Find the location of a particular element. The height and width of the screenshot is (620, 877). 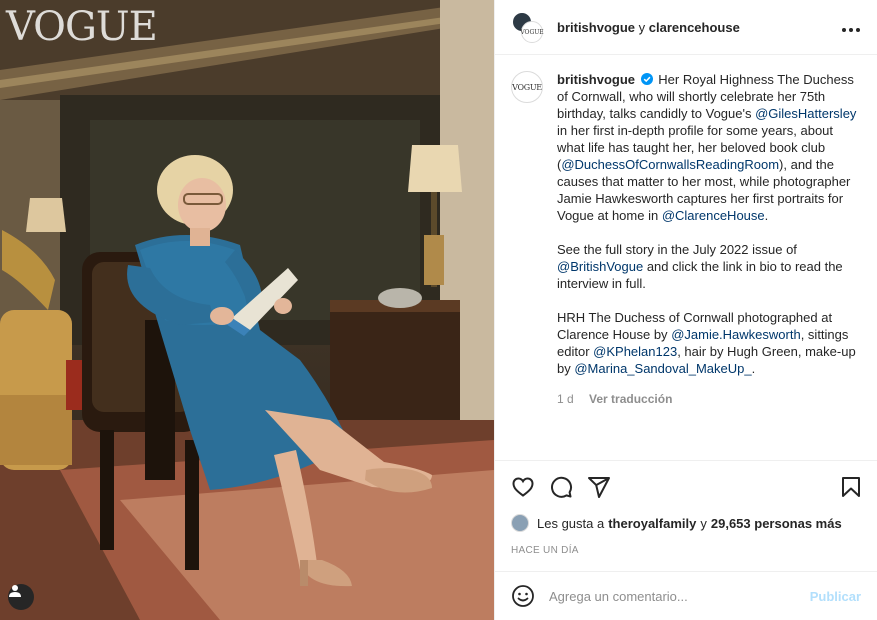

heart-icon is located at coordinates (523, 487).